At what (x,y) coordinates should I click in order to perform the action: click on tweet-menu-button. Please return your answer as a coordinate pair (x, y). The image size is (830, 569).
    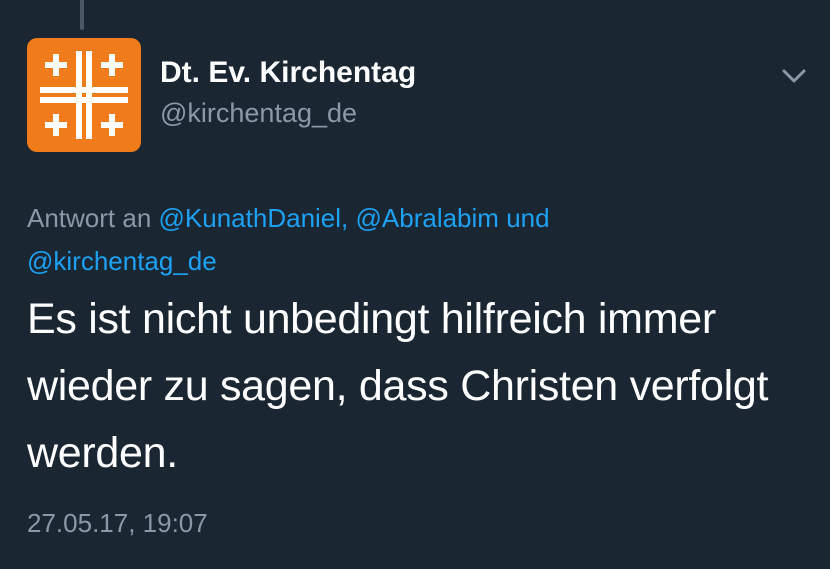
    Looking at the image, I should click on (794, 76).